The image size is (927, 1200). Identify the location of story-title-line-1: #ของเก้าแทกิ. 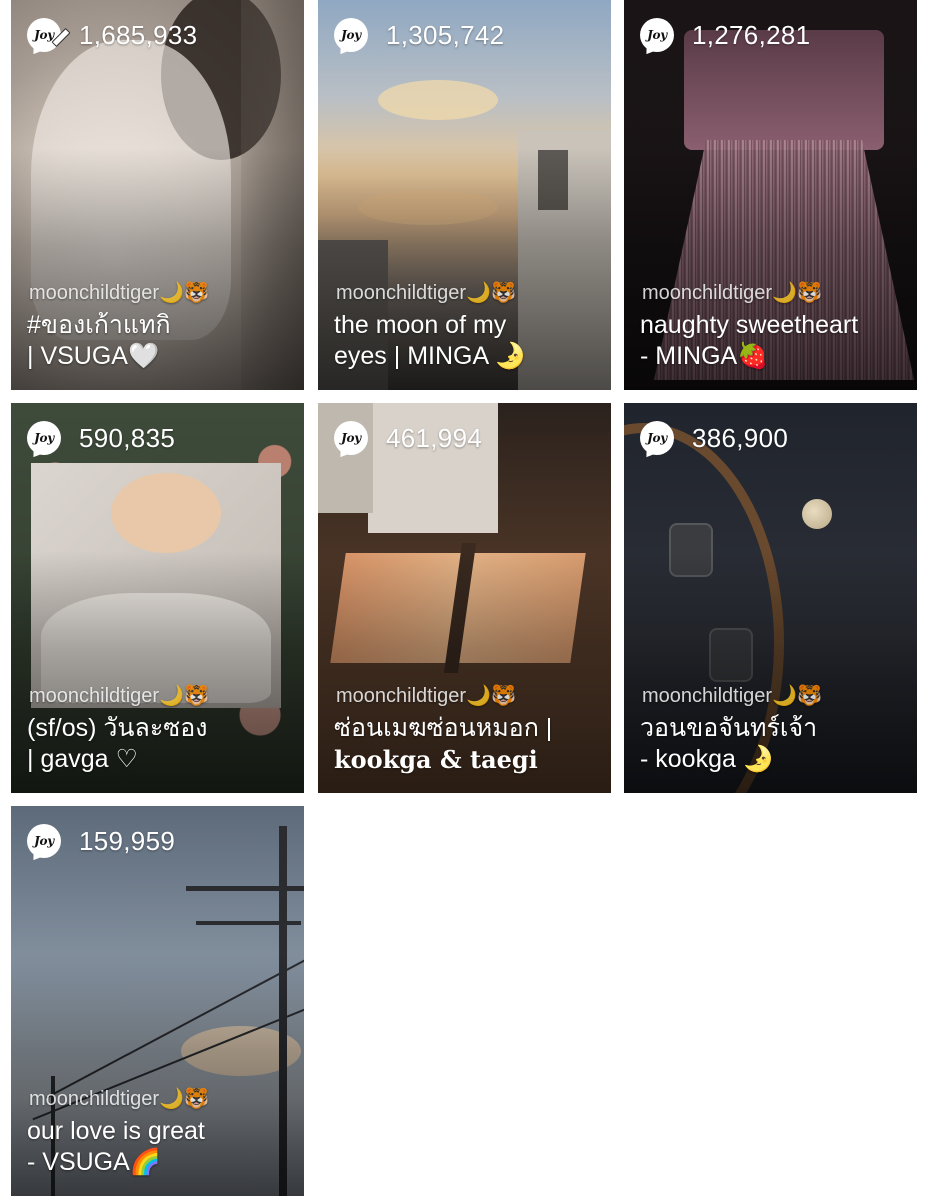
(99, 325).